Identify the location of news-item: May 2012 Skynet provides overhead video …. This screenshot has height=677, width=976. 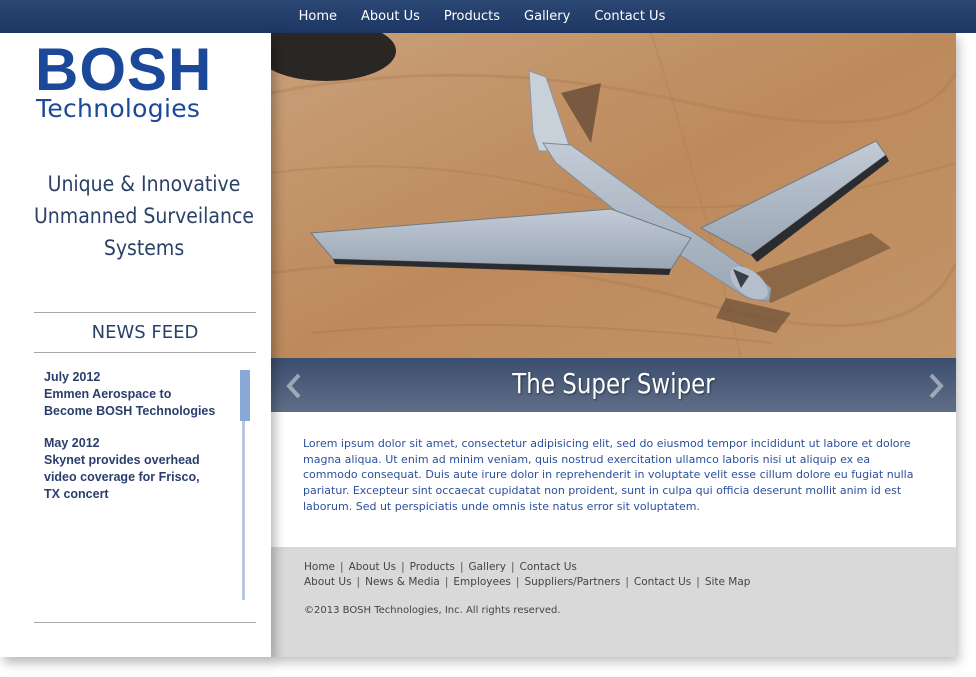
(139, 469).